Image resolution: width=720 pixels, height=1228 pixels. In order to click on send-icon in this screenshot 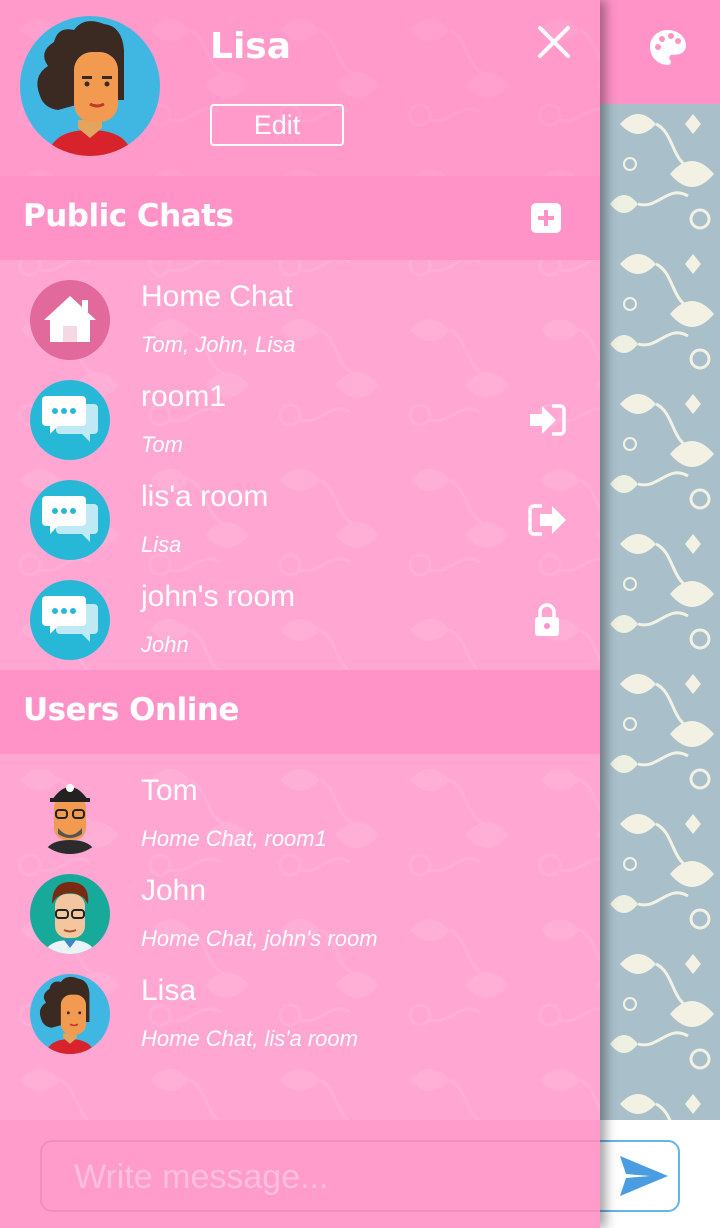, I will do `click(644, 1176)`.